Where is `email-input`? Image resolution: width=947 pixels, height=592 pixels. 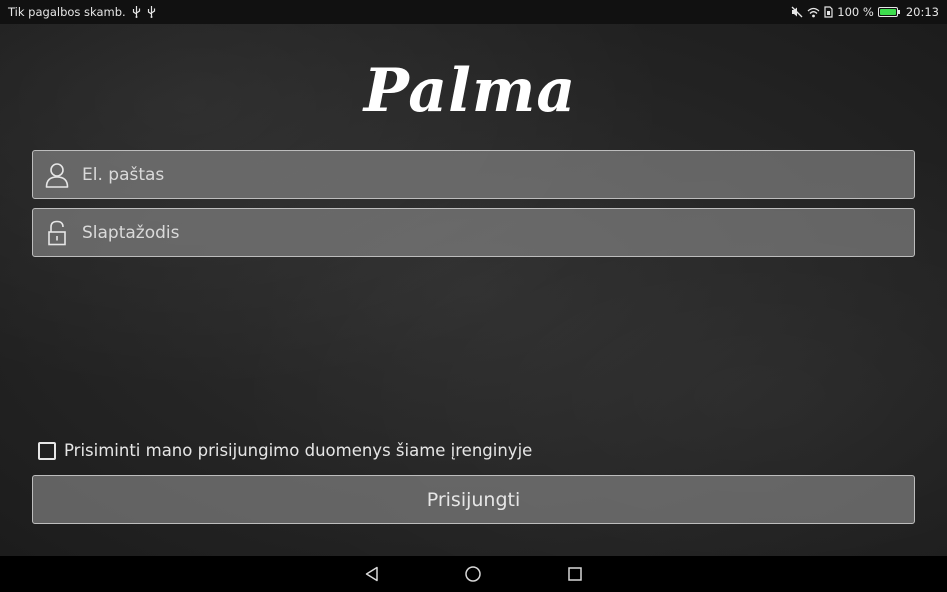 email-input is located at coordinates (497, 174).